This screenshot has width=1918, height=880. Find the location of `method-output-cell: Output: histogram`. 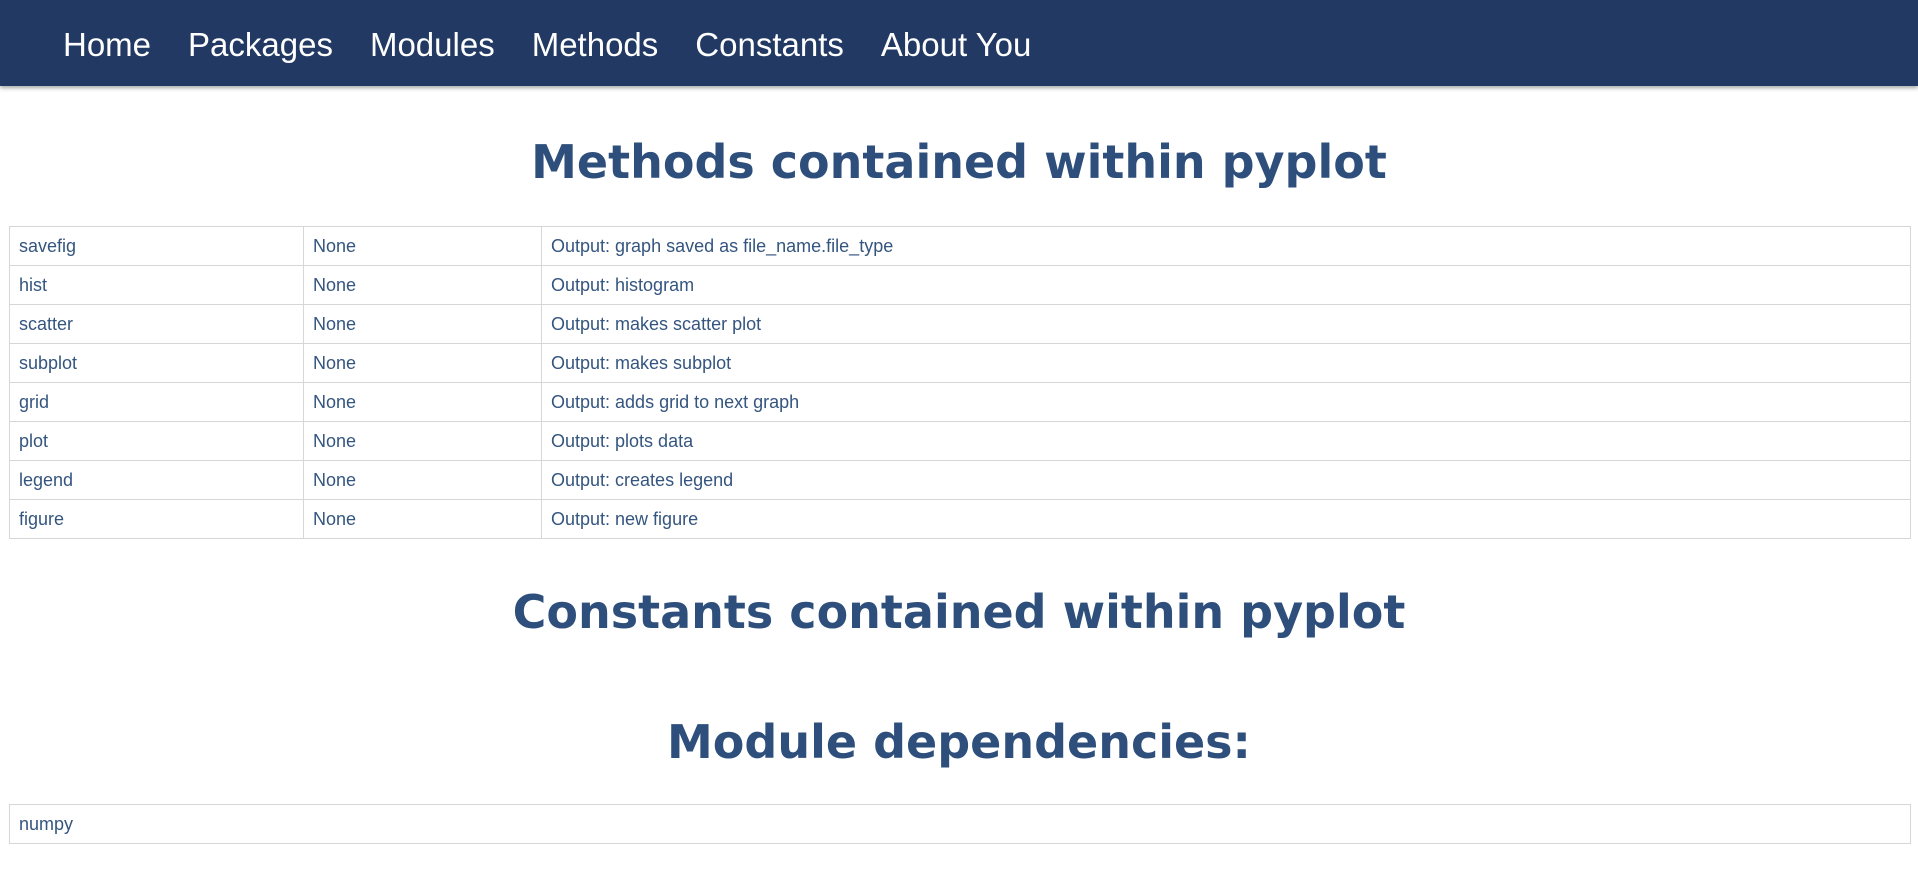

method-output-cell: Output: histogram is located at coordinates (1226, 285).